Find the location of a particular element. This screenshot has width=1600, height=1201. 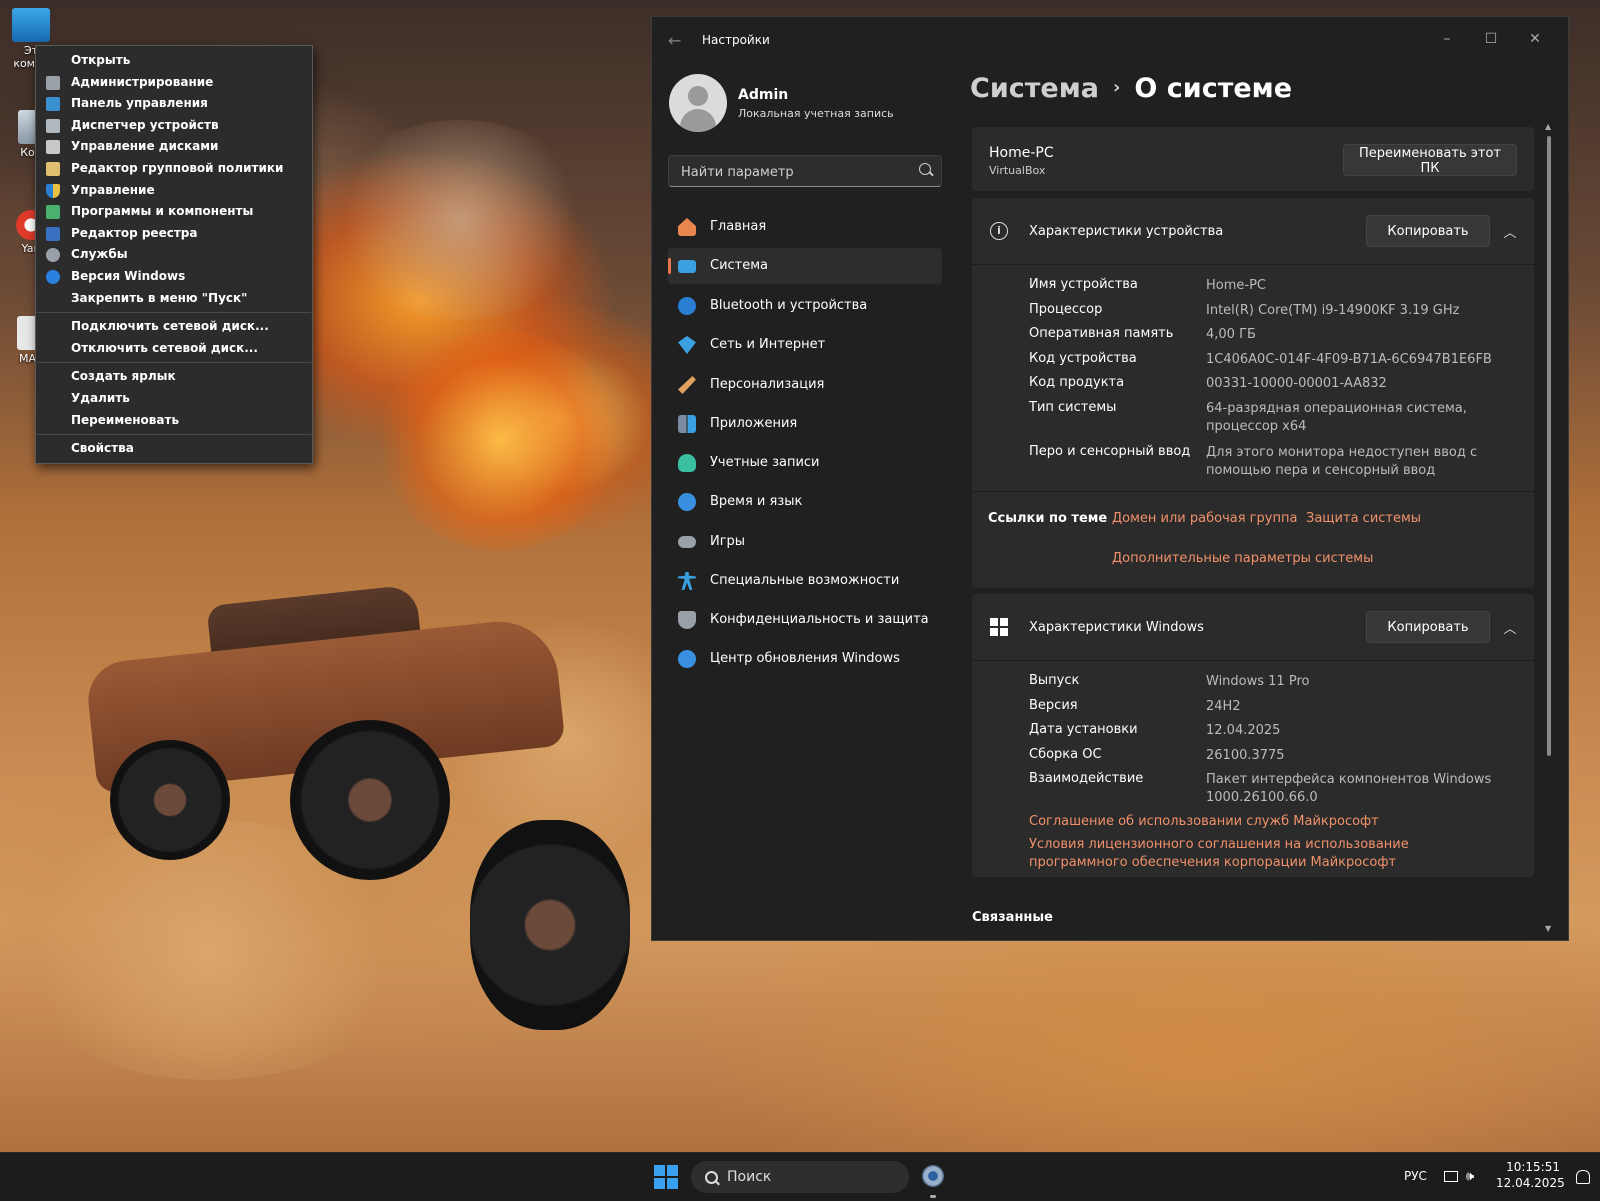

accounts-icon is located at coordinates (687, 463).